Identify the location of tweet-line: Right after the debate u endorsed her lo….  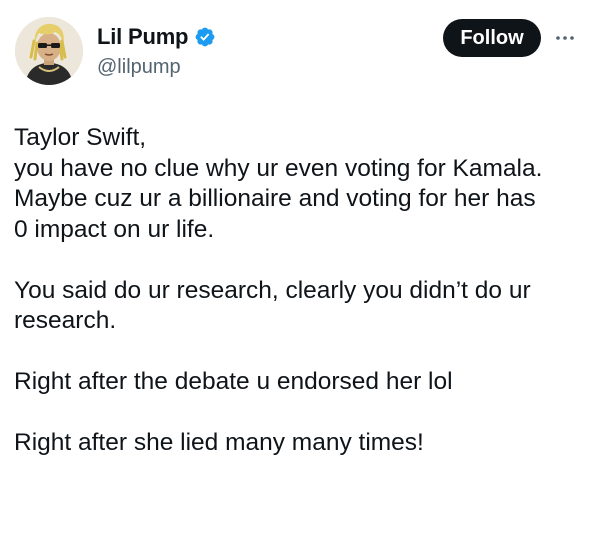
(233, 381).